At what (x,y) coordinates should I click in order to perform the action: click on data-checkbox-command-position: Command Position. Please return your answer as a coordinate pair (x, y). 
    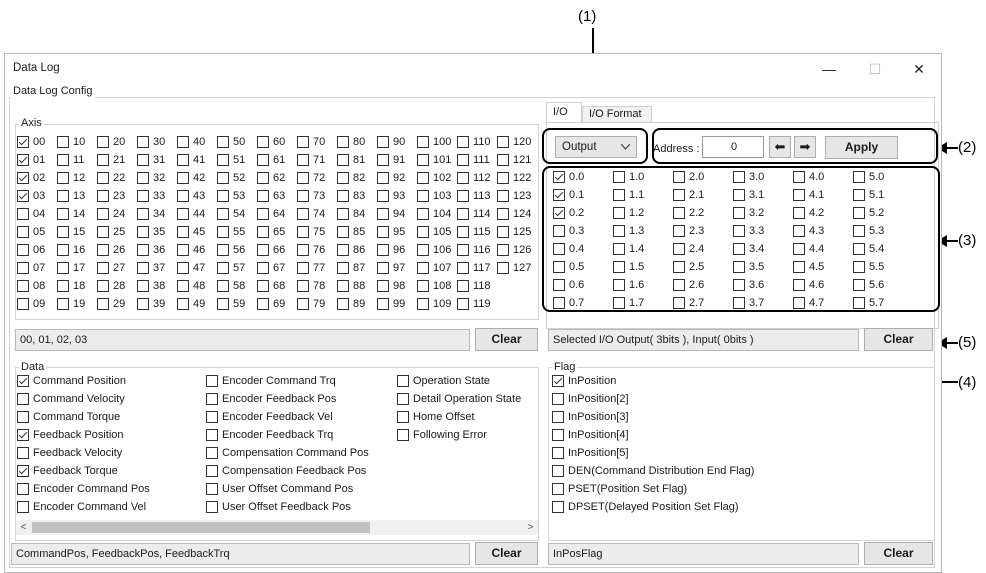
    Looking at the image, I should click on (71, 381).